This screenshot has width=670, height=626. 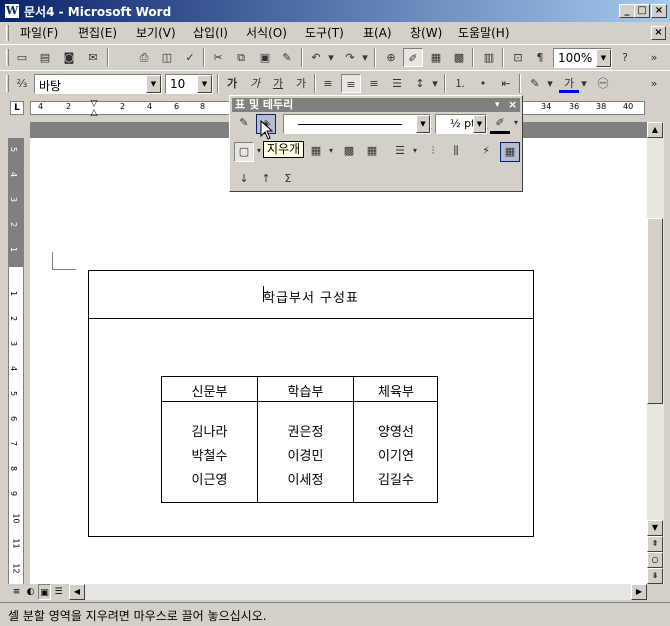 I want to click on format-painter-icon: ✎, so click(x=287, y=57).